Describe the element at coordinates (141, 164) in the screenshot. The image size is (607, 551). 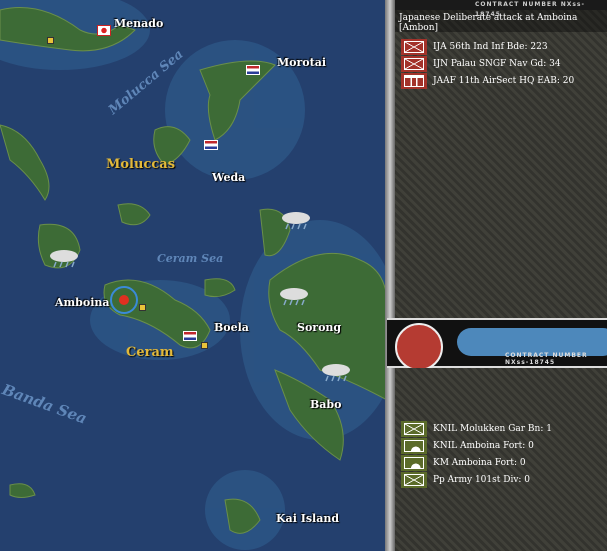
I see `region-label-moluccas: Moluccas` at that location.